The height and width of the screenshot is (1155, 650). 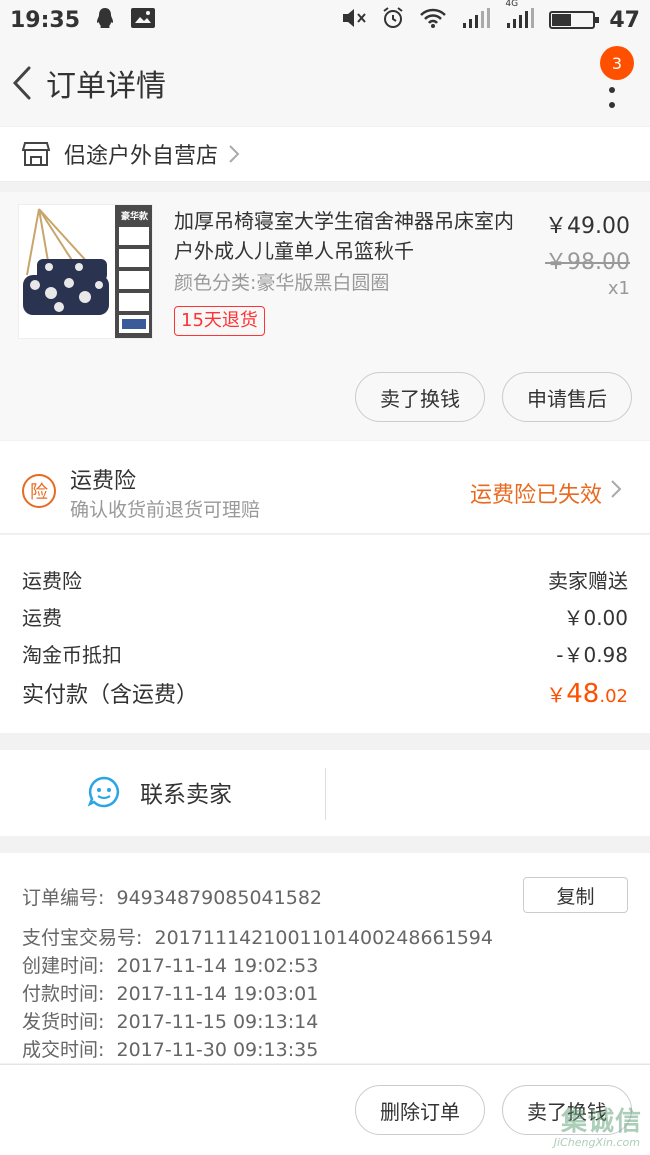 I want to click on back-button, so click(x=22, y=83).